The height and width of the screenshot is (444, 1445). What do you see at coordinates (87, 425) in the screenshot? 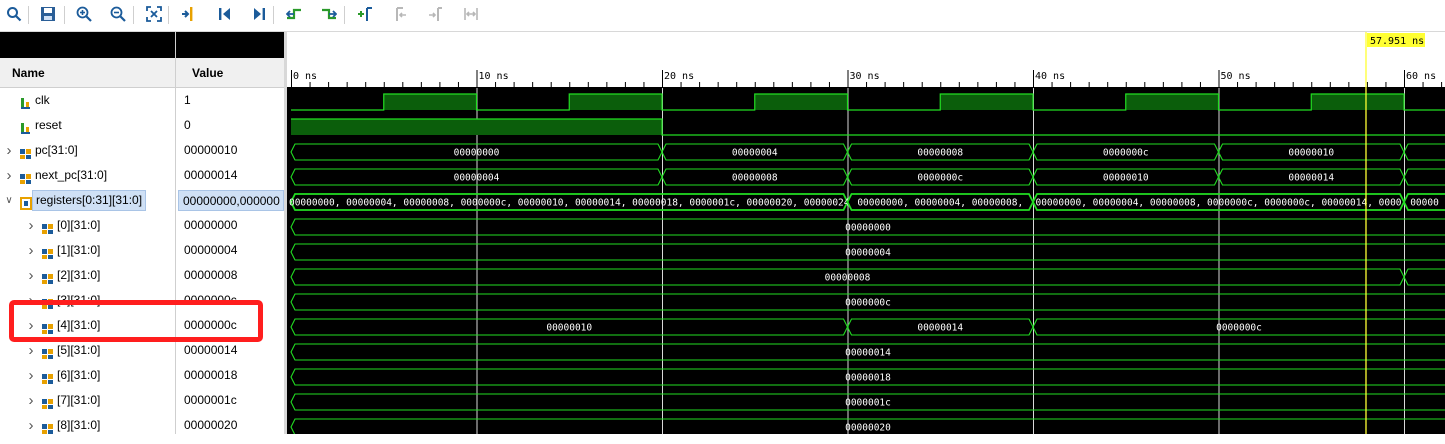
I see `signal-row: › [8][31:0]` at bounding box center [87, 425].